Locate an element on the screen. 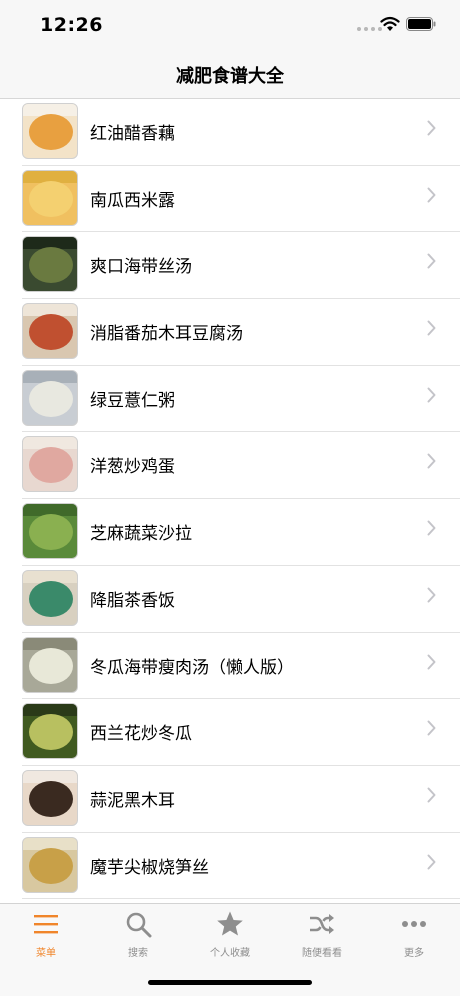 The image size is (460, 996). recipe-row: 洋葱炒鸡蛋 is located at coordinates (241, 466).